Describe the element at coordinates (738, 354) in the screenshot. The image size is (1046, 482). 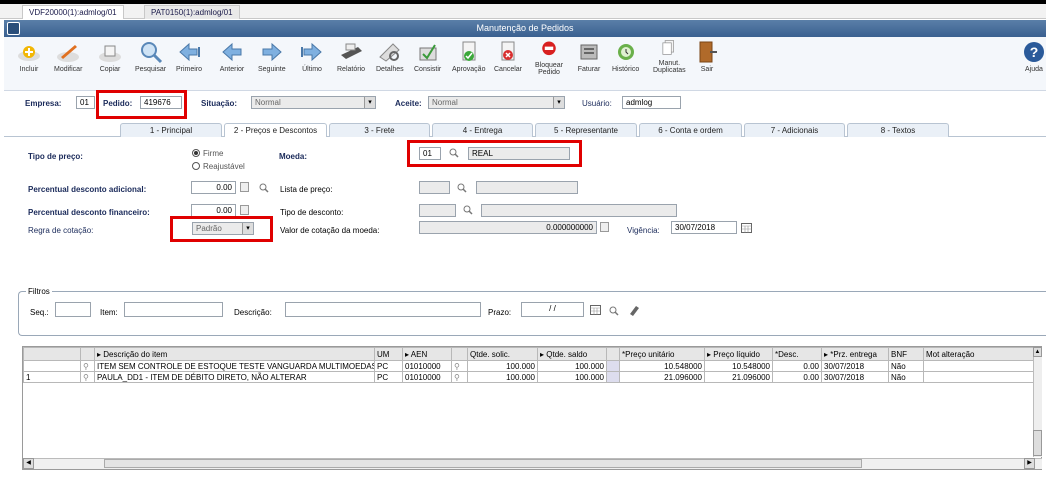
I see `col-header-preco-liquido: ▸ Preço líquido` at that location.